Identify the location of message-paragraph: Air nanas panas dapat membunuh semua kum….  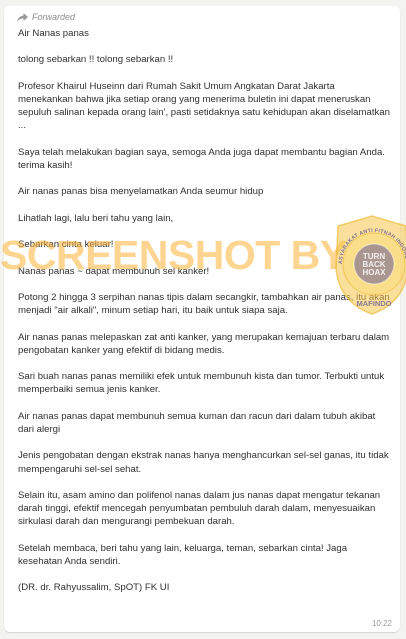
(198, 422).